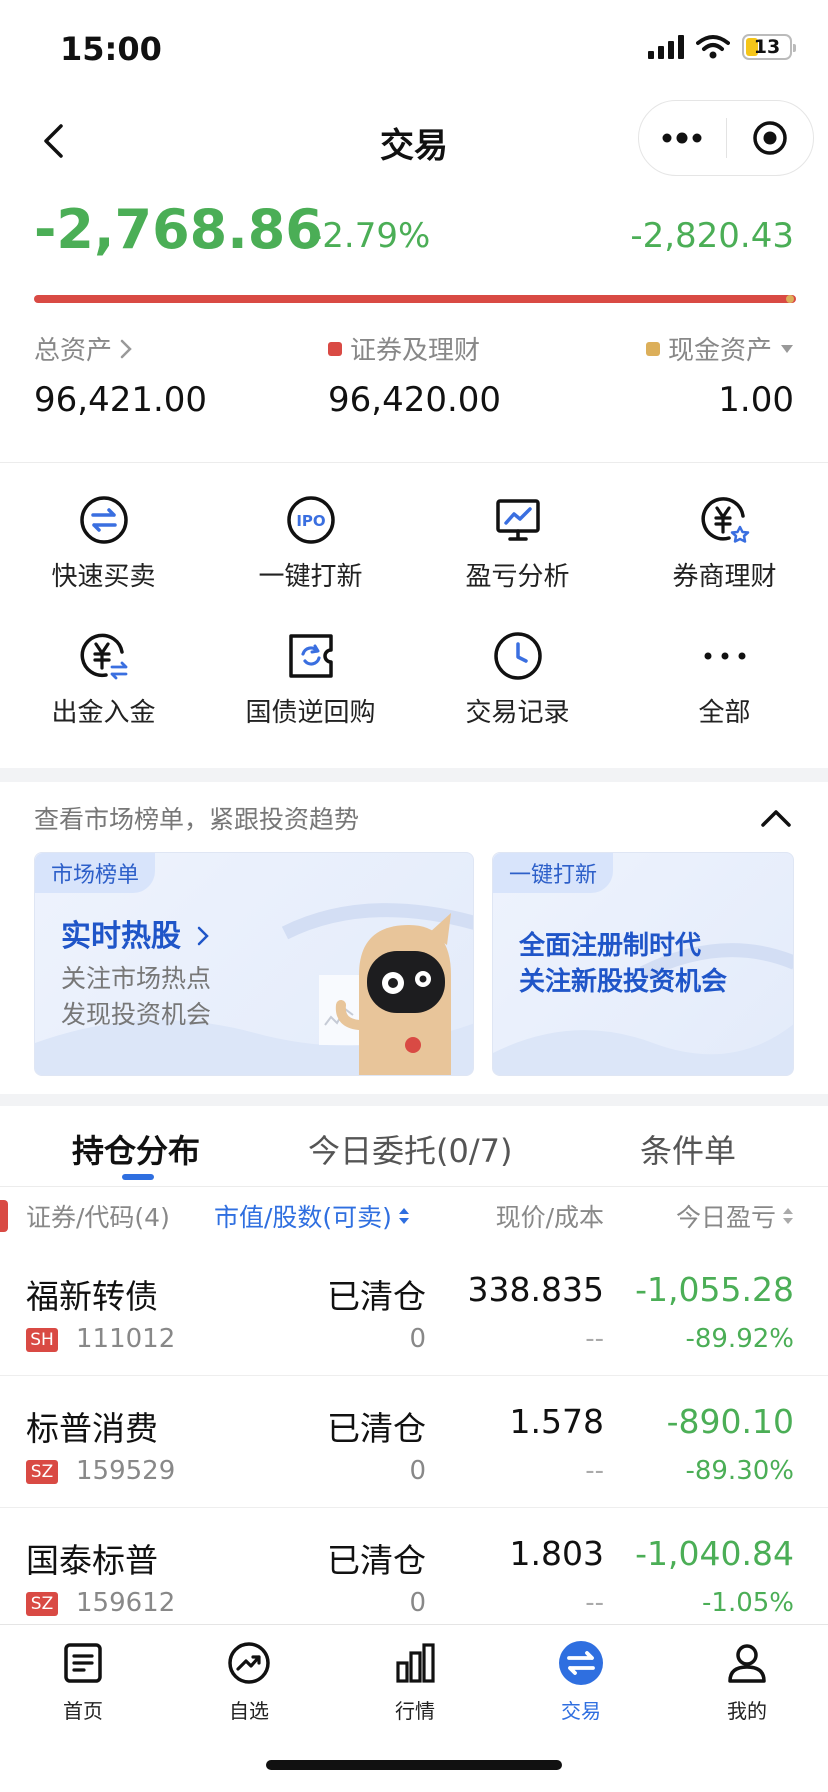  Describe the element at coordinates (666, 47) in the screenshot. I see `cellular-signal-icon` at that location.